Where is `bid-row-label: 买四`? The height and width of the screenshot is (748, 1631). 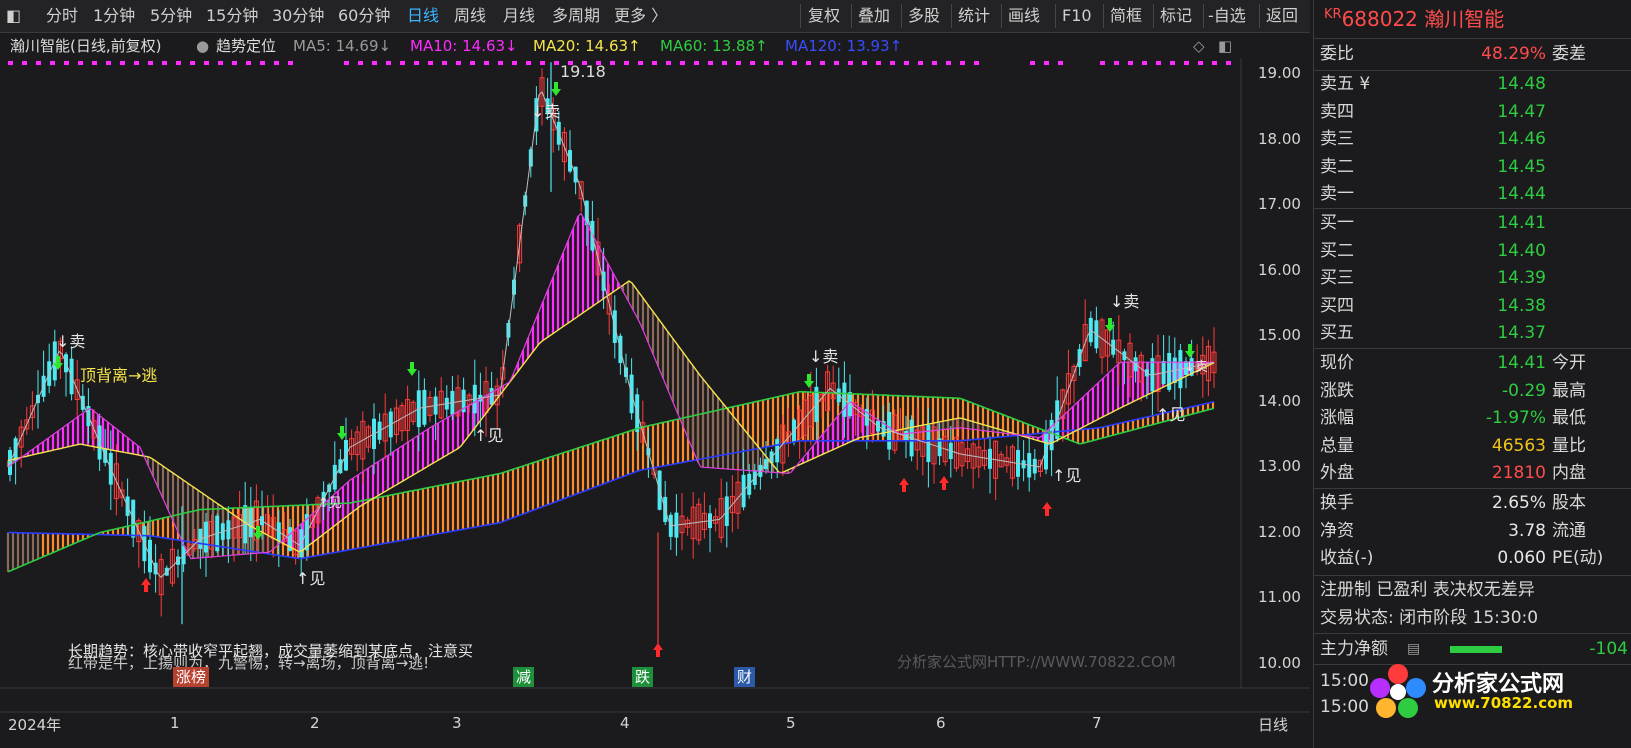
bid-row-label: 买四 is located at coordinates (1337, 305).